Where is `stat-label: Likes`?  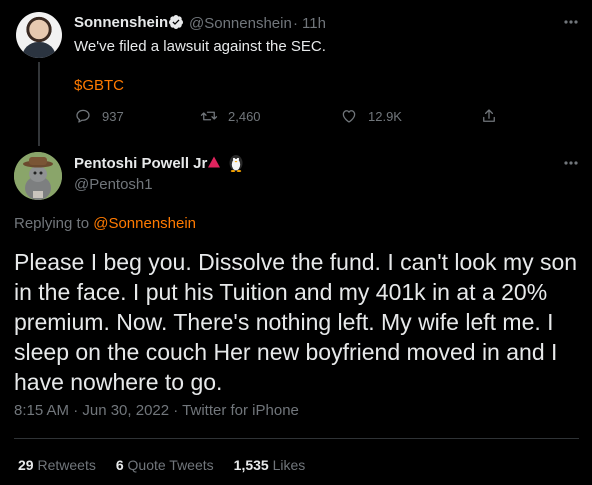
stat-label: Likes is located at coordinates (289, 465).